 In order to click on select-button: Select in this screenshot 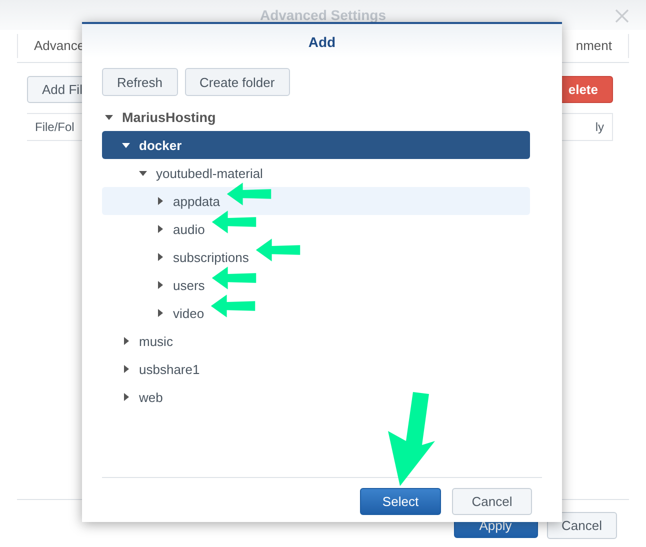, I will do `click(400, 501)`.